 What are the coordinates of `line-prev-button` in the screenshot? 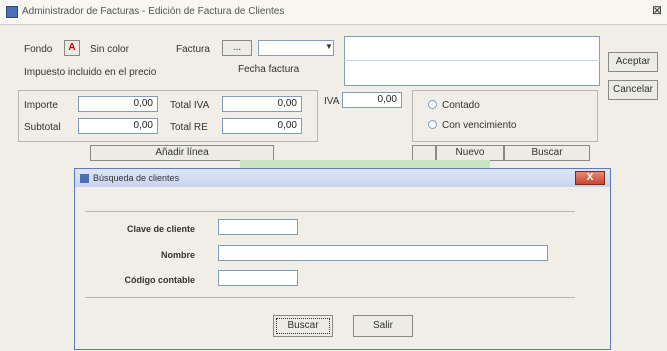 It's located at (424, 153).